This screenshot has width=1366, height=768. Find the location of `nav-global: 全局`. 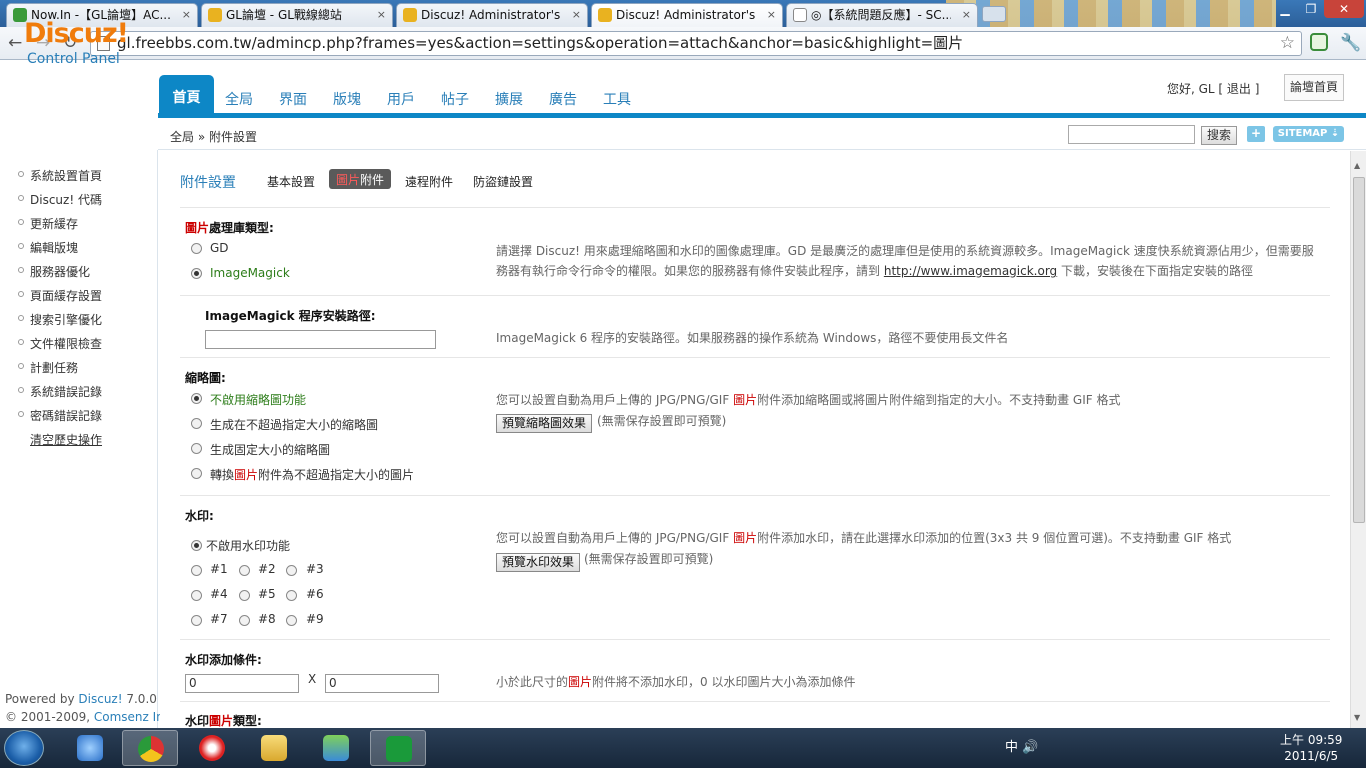

nav-global: 全局 is located at coordinates (239, 99).